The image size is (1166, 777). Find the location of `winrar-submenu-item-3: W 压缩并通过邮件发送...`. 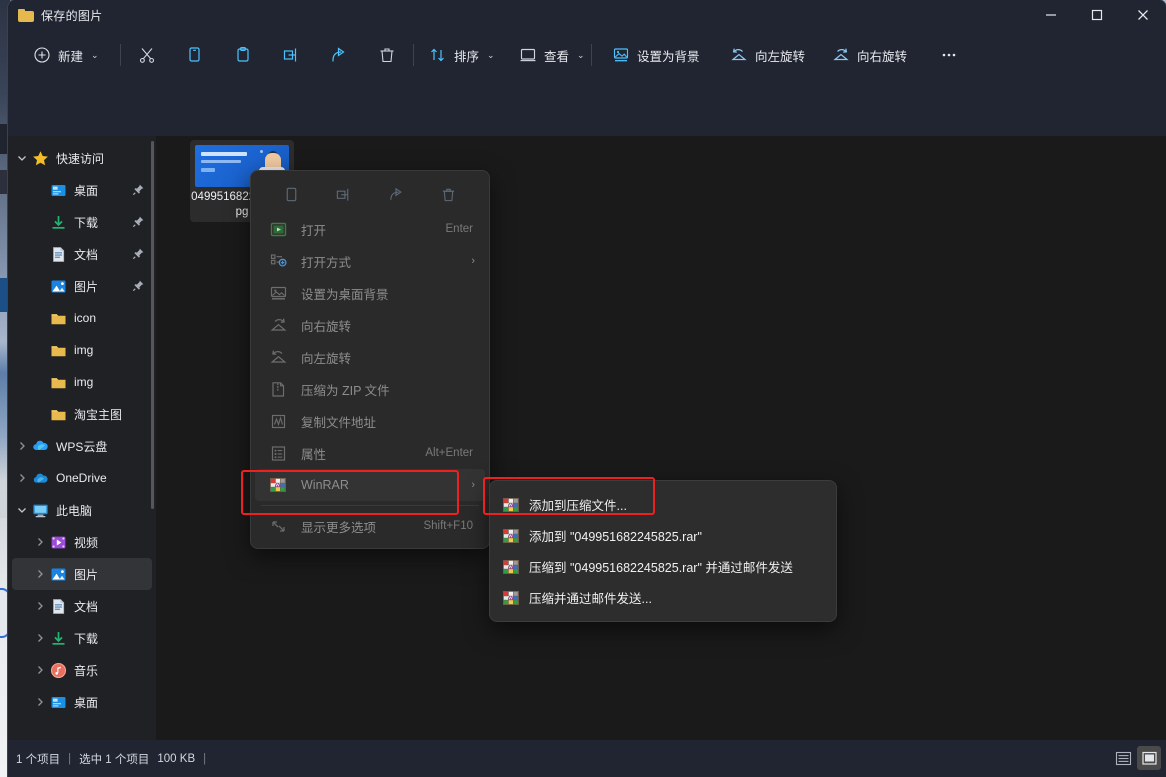

winrar-submenu-item-3: W 压缩并通过邮件发送... is located at coordinates (663, 597).